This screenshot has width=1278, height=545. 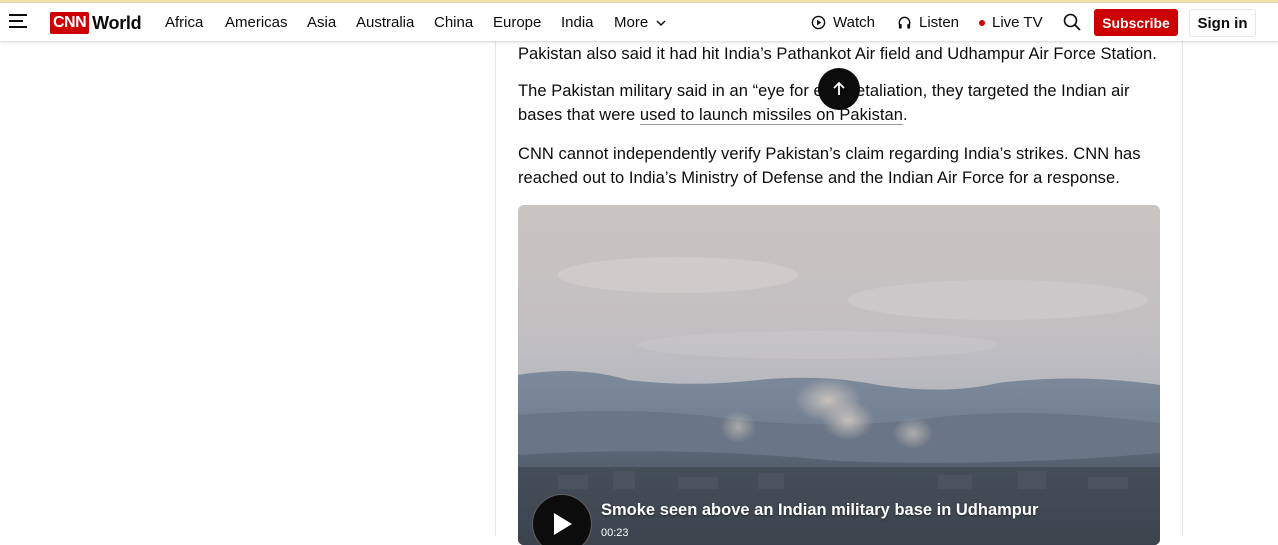 What do you see at coordinates (1136, 22) in the screenshot?
I see `subscribe-button: Subscribe` at bounding box center [1136, 22].